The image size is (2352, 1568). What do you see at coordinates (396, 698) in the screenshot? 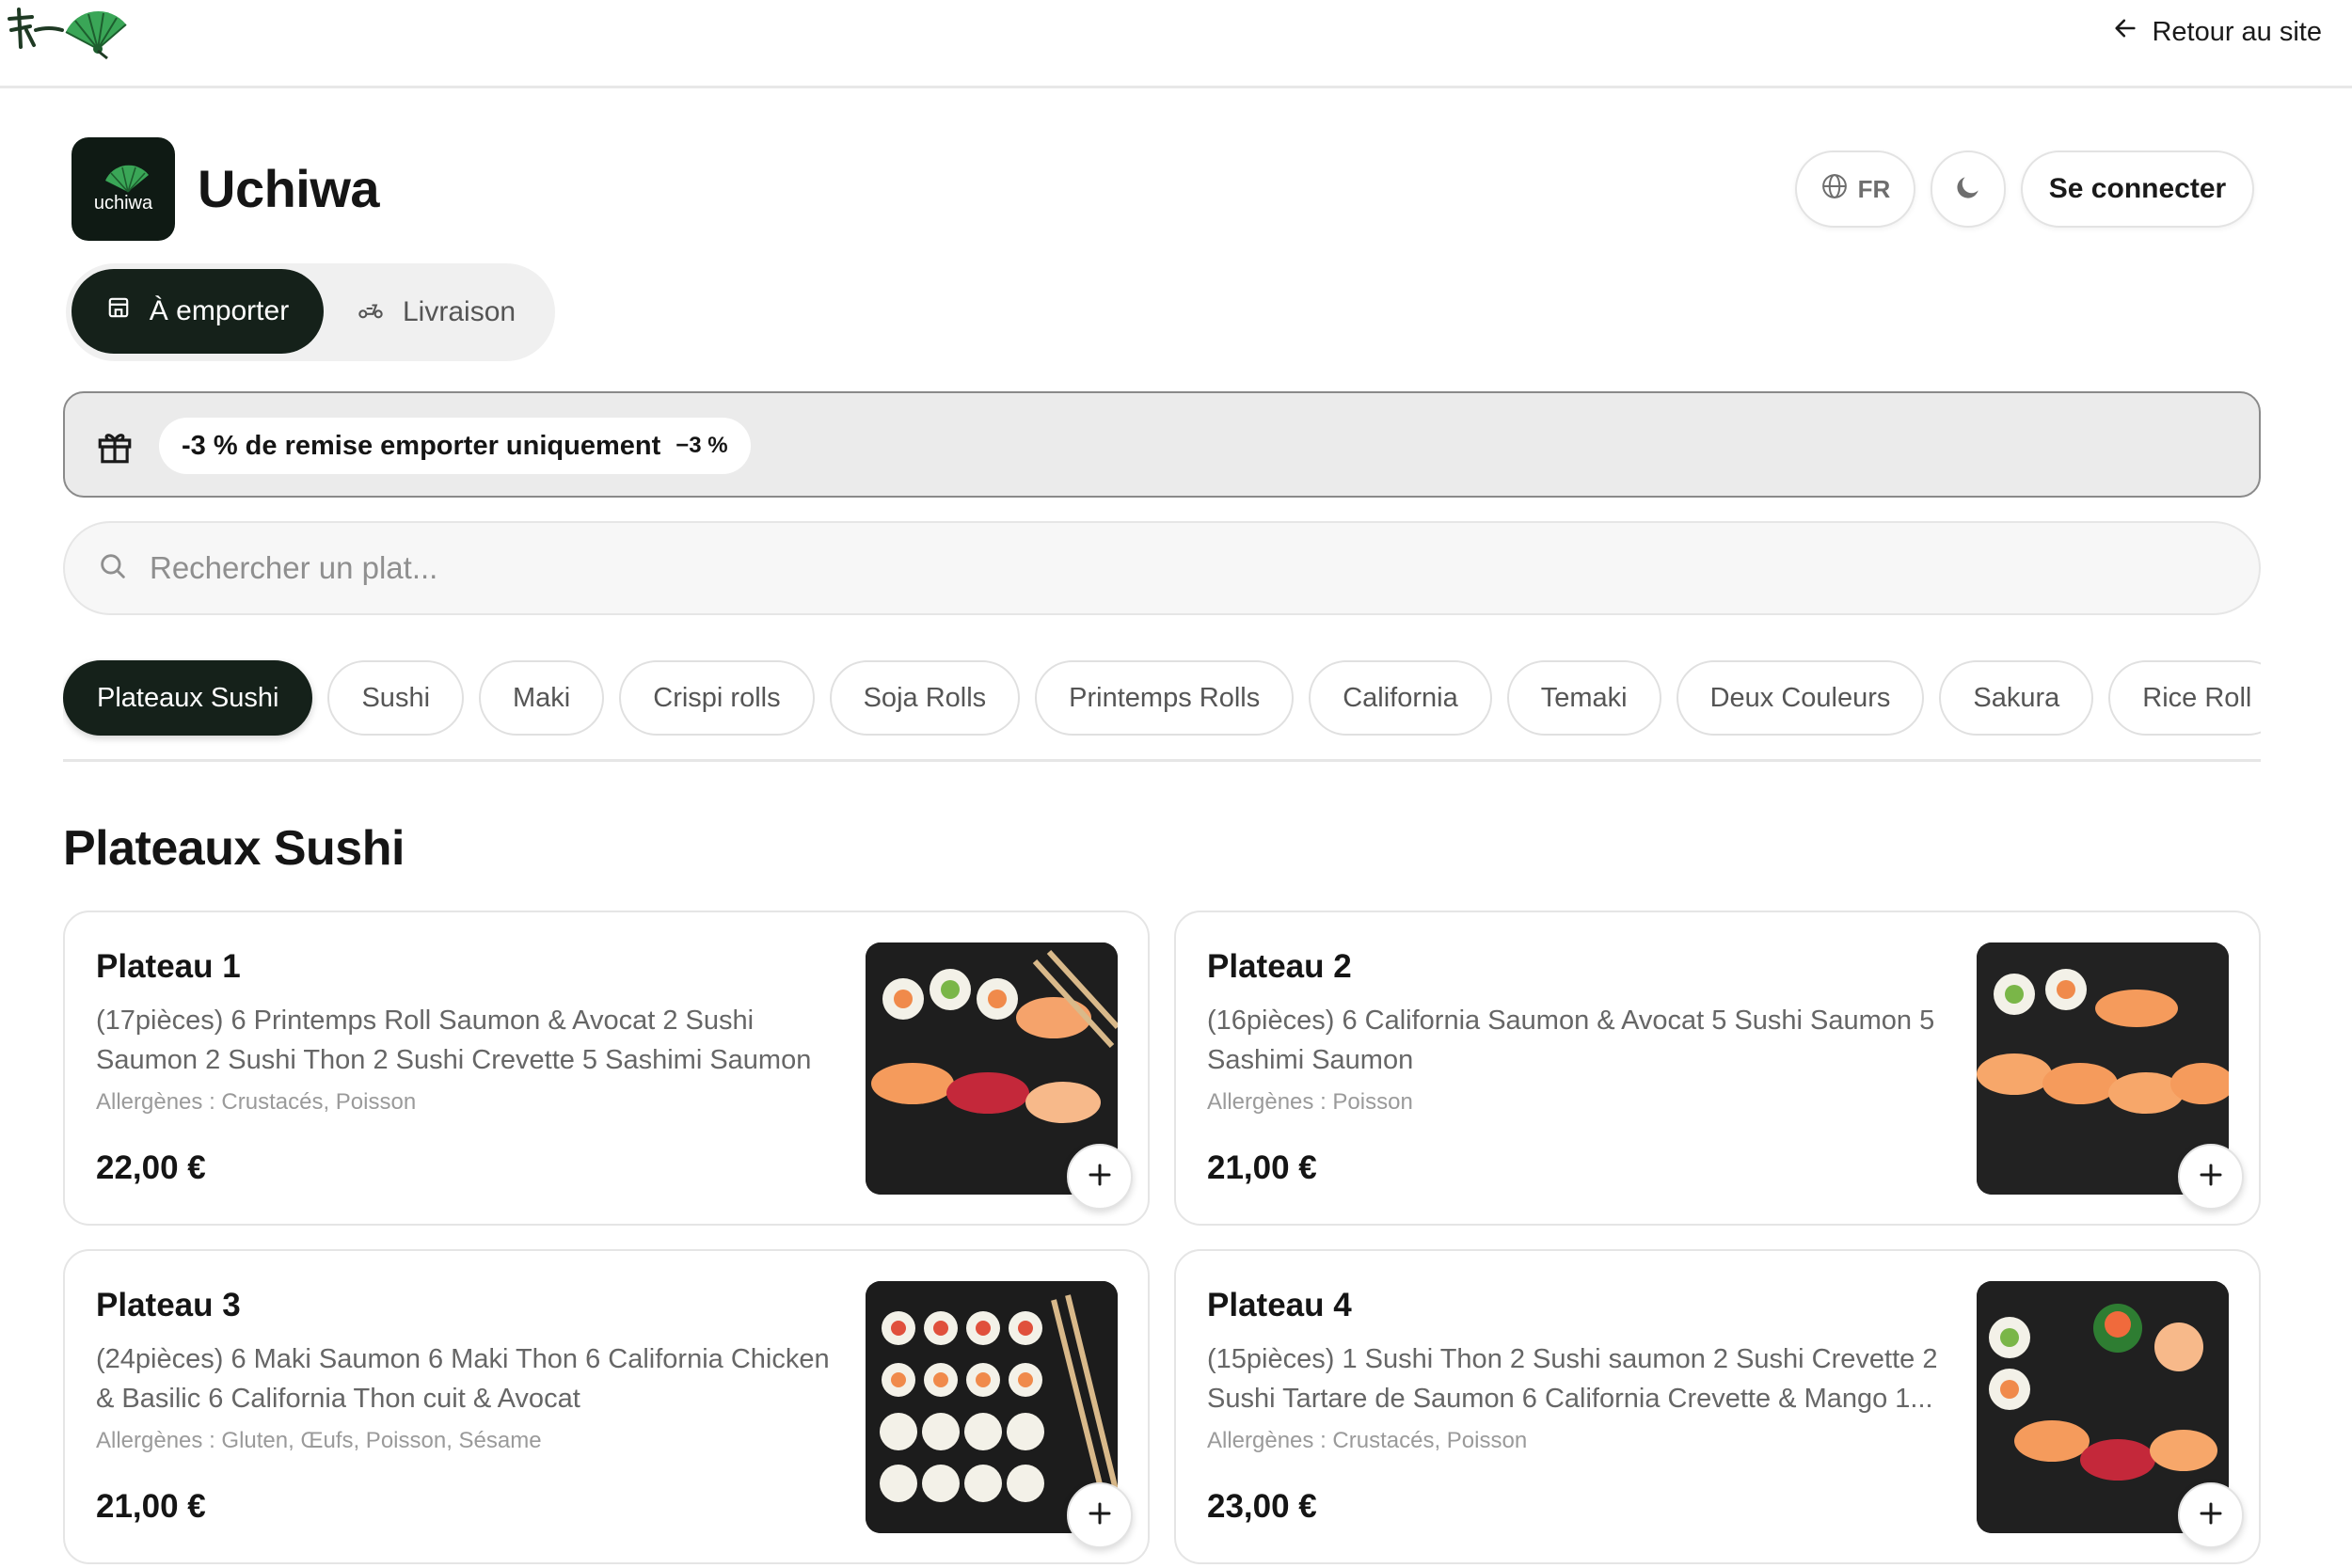
I see `category-sushi: Sushi` at bounding box center [396, 698].